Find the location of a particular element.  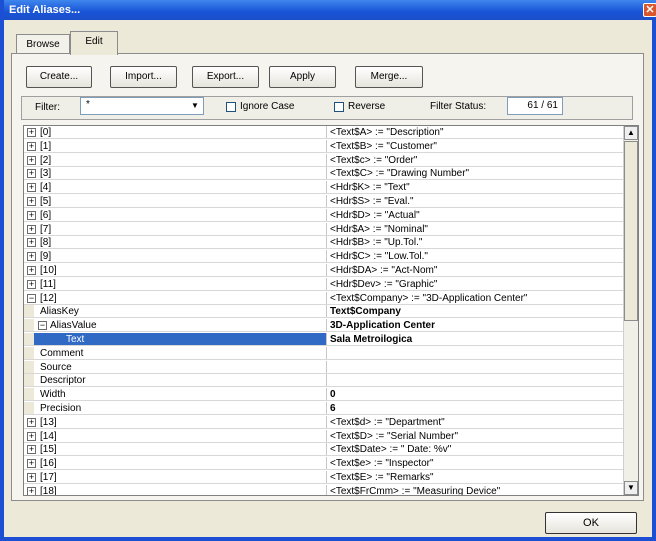

row-label-cell: Precision is located at coordinates (175, 408).